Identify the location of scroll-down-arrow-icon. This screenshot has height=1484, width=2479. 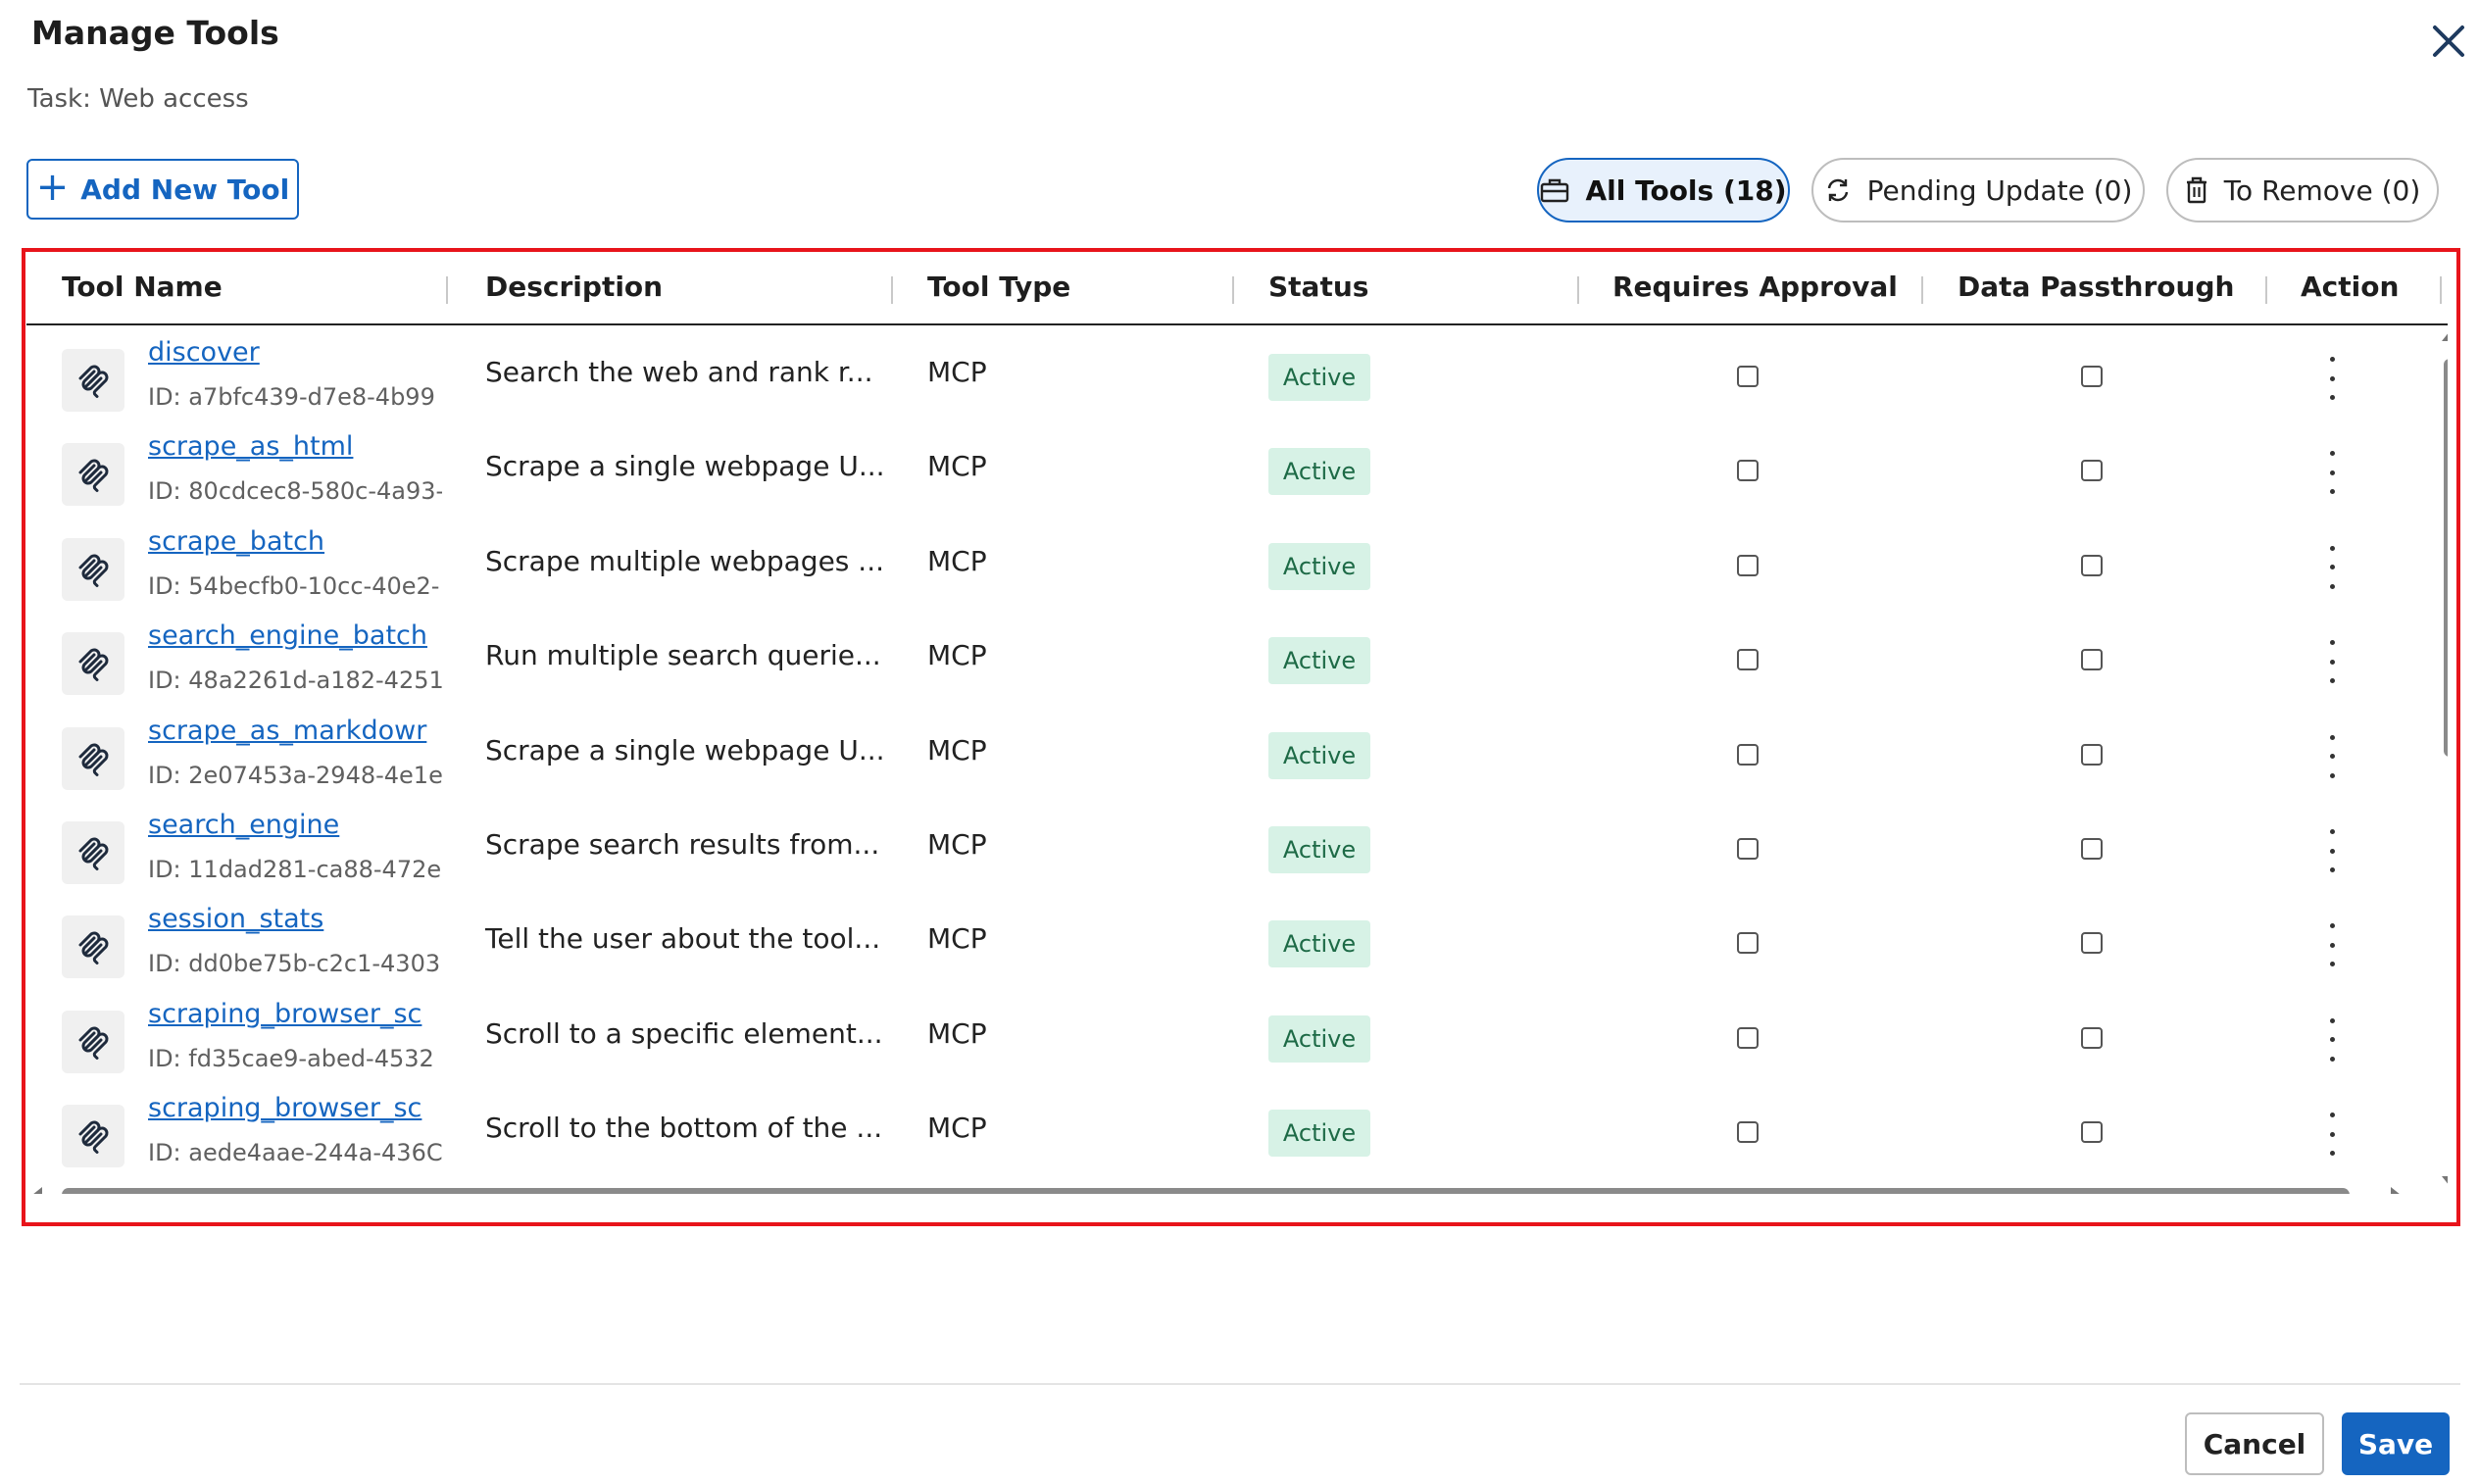
(2445, 1181).